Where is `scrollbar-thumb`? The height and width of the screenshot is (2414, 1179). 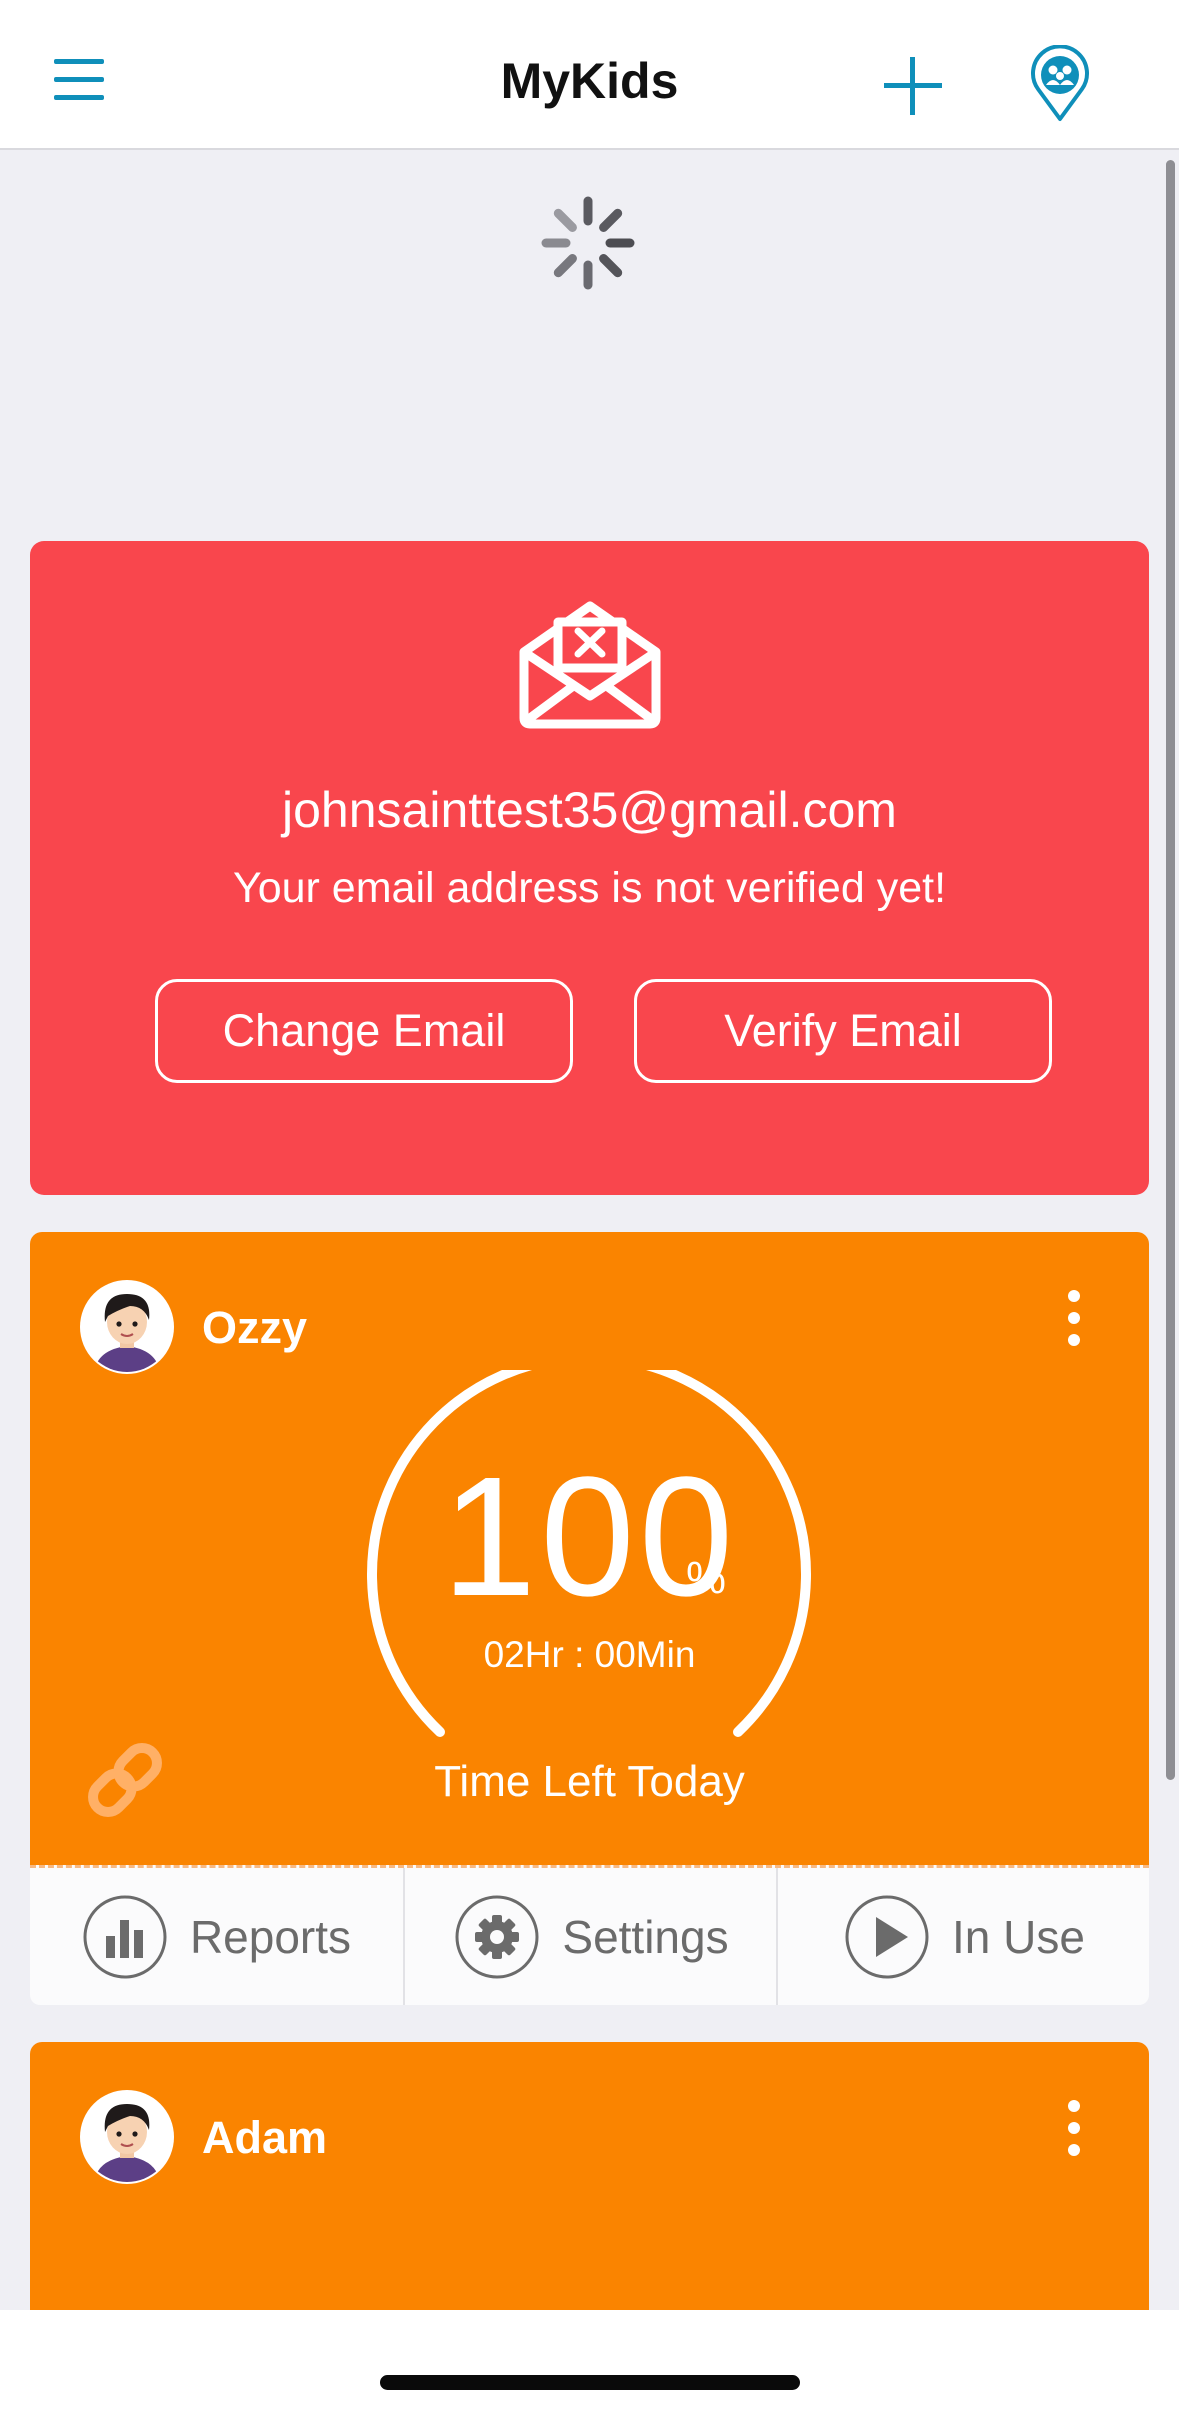 scrollbar-thumb is located at coordinates (1170, 970).